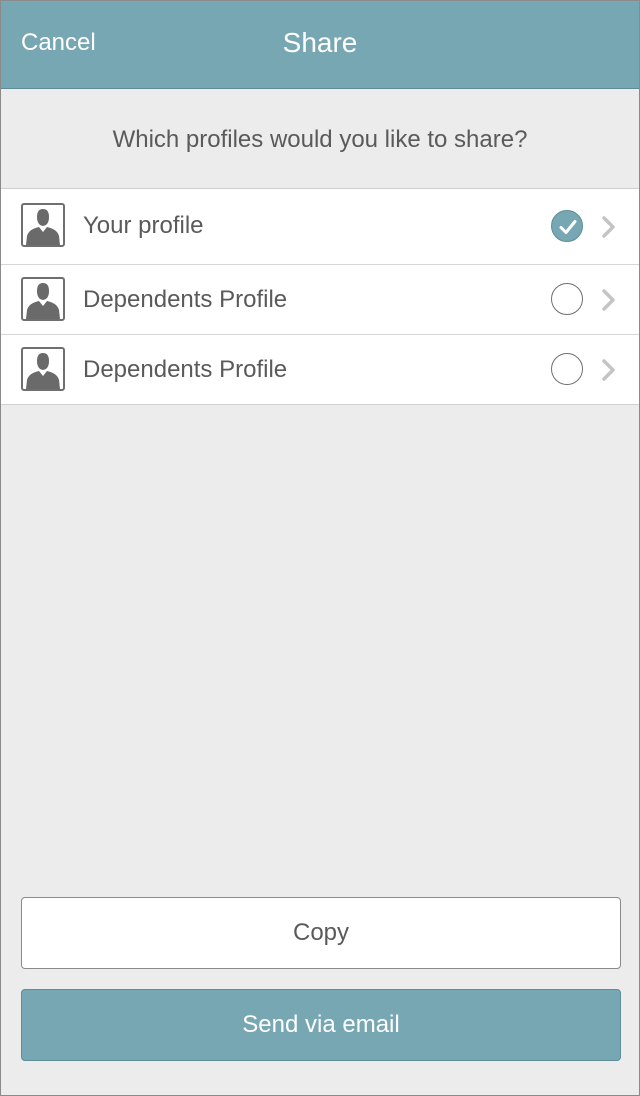  What do you see at coordinates (320, 226) in the screenshot?
I see `profile-row-your-profile: Your profile` at bounding box center [320, 226].